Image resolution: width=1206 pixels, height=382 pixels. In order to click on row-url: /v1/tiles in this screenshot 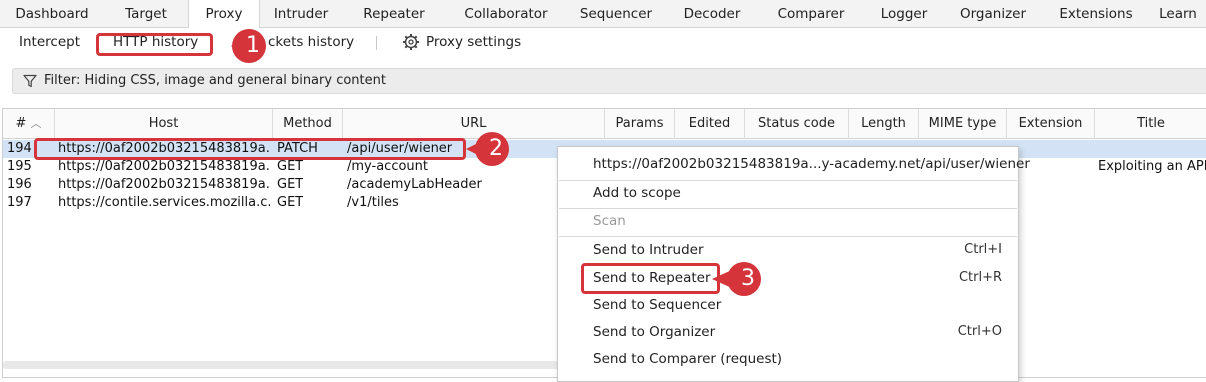, I will do `click(373, 202)`.